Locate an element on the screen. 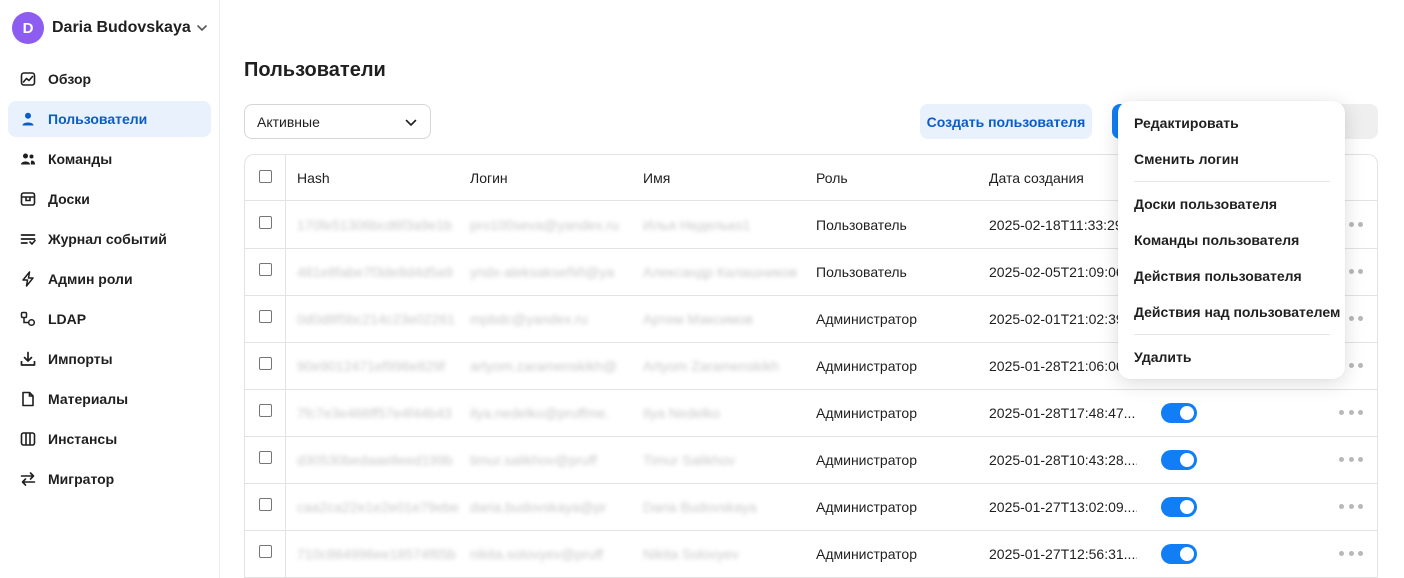  cell-name: Timur Salikhov is located at coordinates (689, 460).